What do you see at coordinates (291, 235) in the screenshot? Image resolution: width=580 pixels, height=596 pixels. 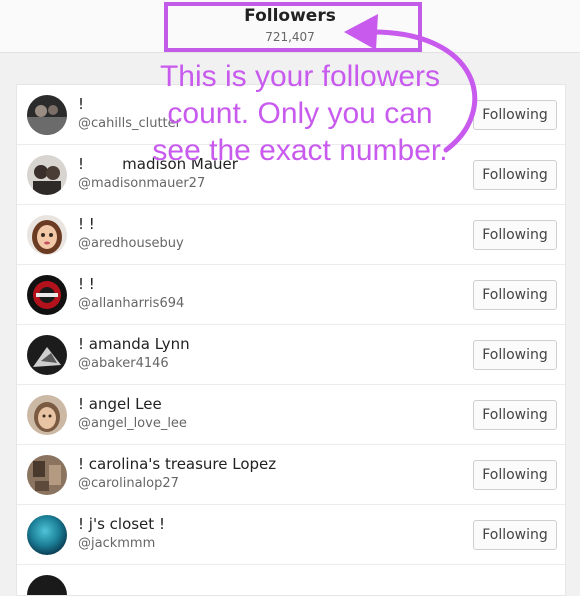 I see `list-item: ! ! @aredhousebuy Following` at bounding box center [291, 235].